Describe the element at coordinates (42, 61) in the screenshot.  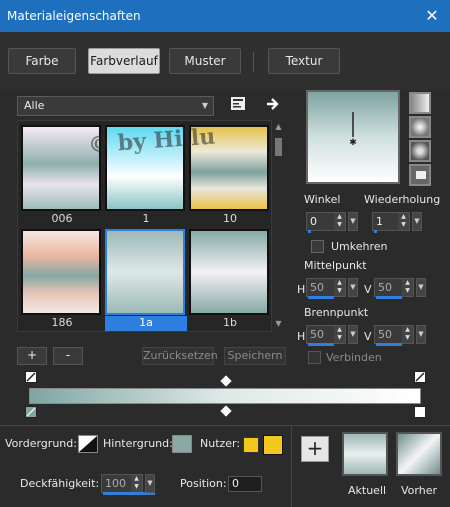
I see `tab-farbe: Farbe` at that location.